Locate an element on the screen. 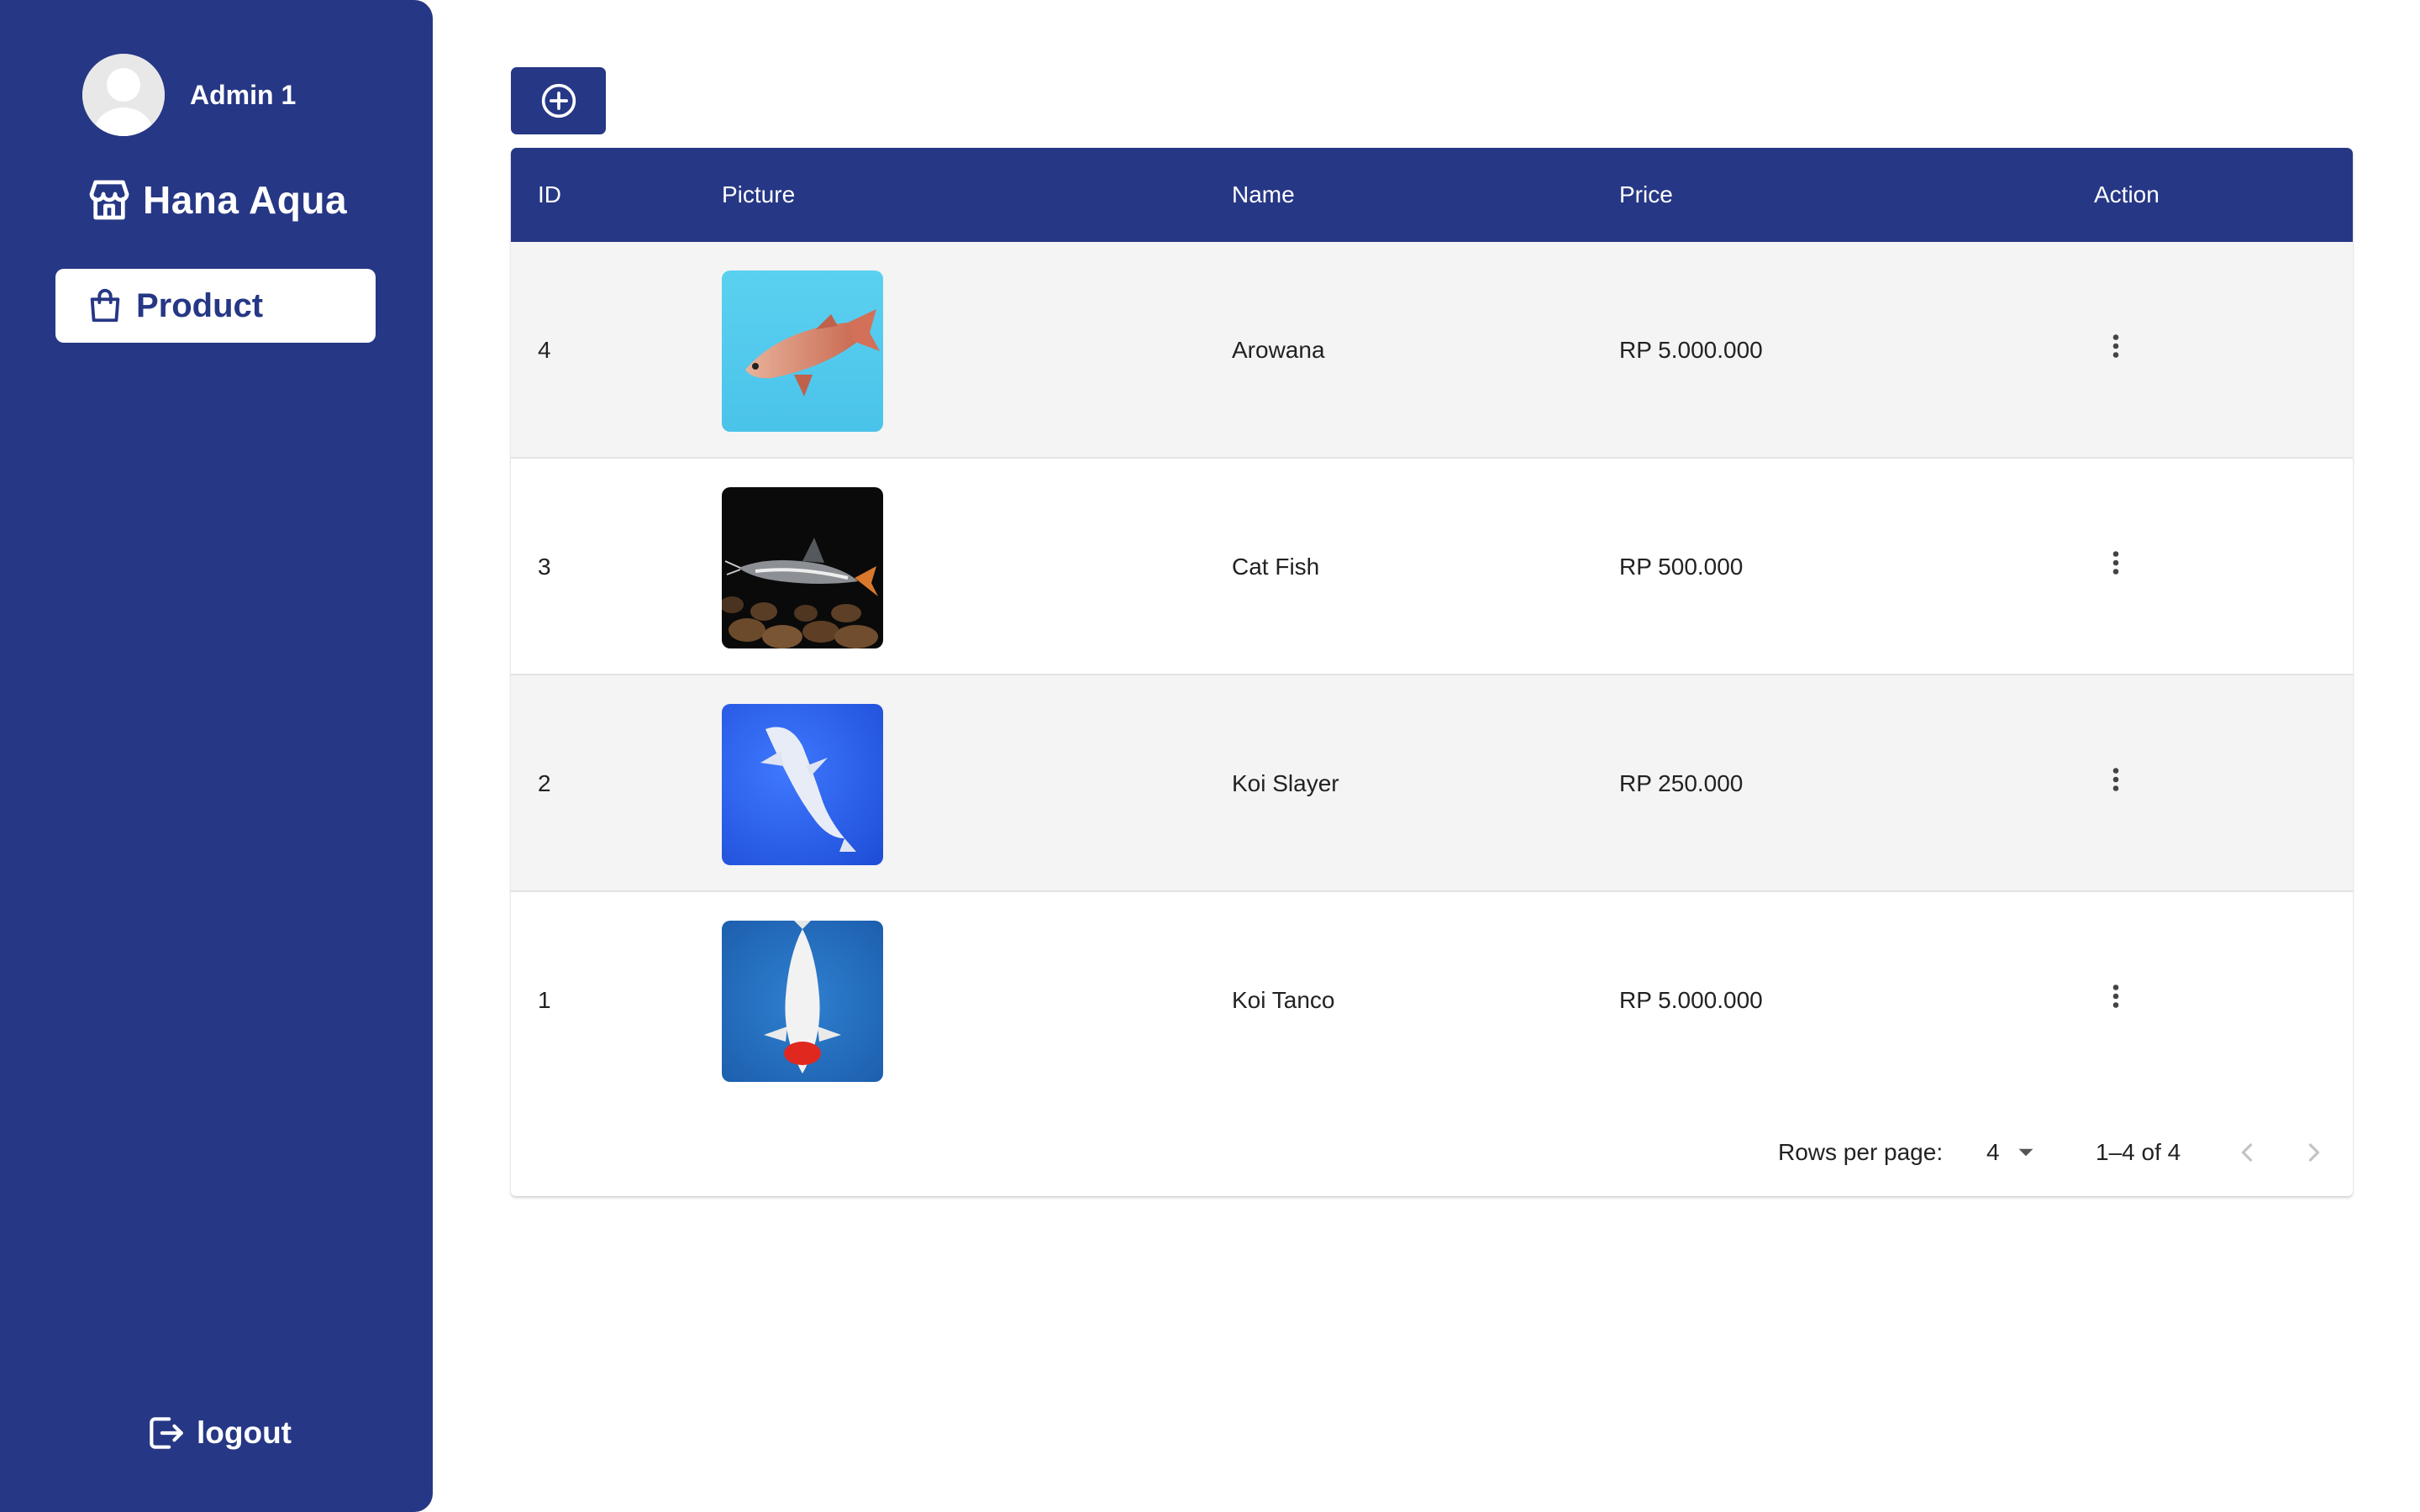 The height and width of the screenshot is (1512, 2420). brand: Hana Aqua is located at coordinates (217, 199).